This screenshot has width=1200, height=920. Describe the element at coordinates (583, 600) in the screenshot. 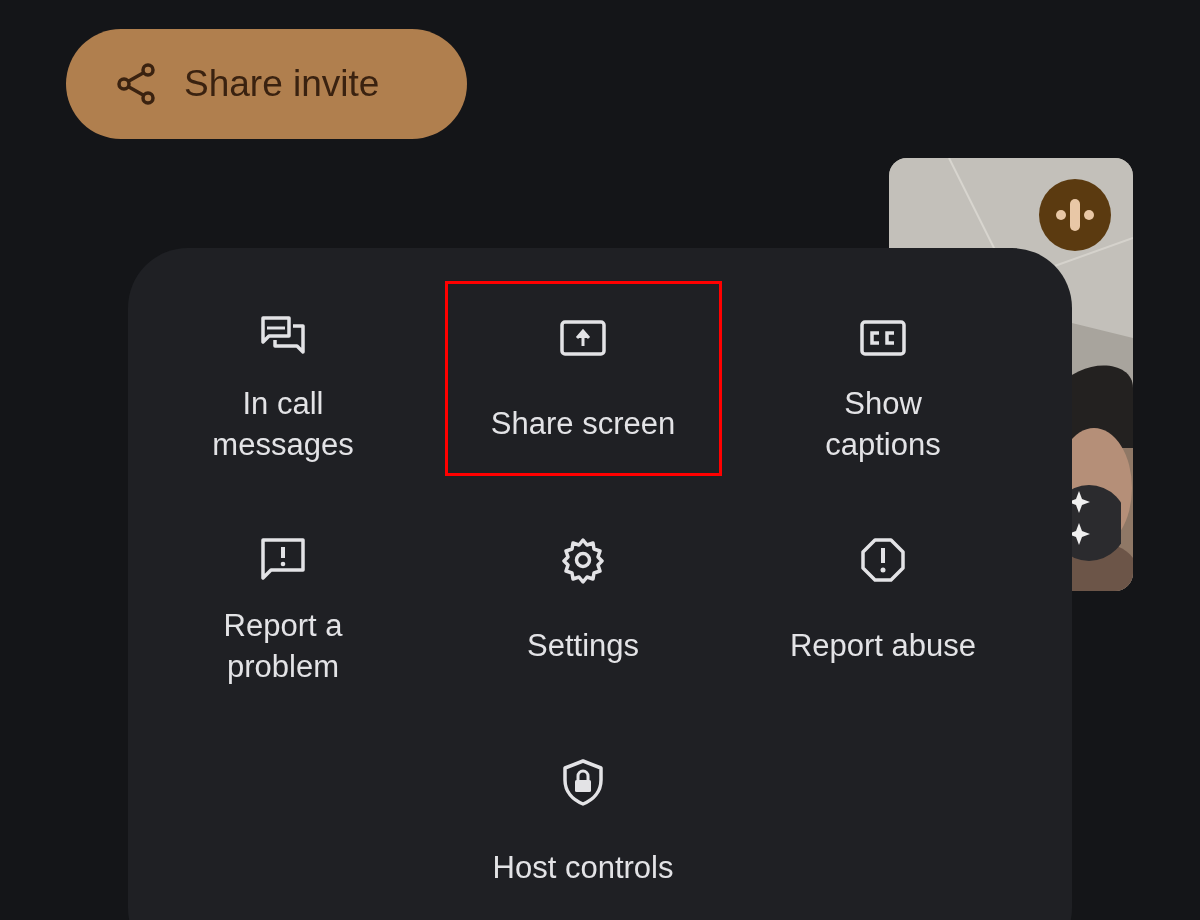

I see `menu-item: Settings` at that location.